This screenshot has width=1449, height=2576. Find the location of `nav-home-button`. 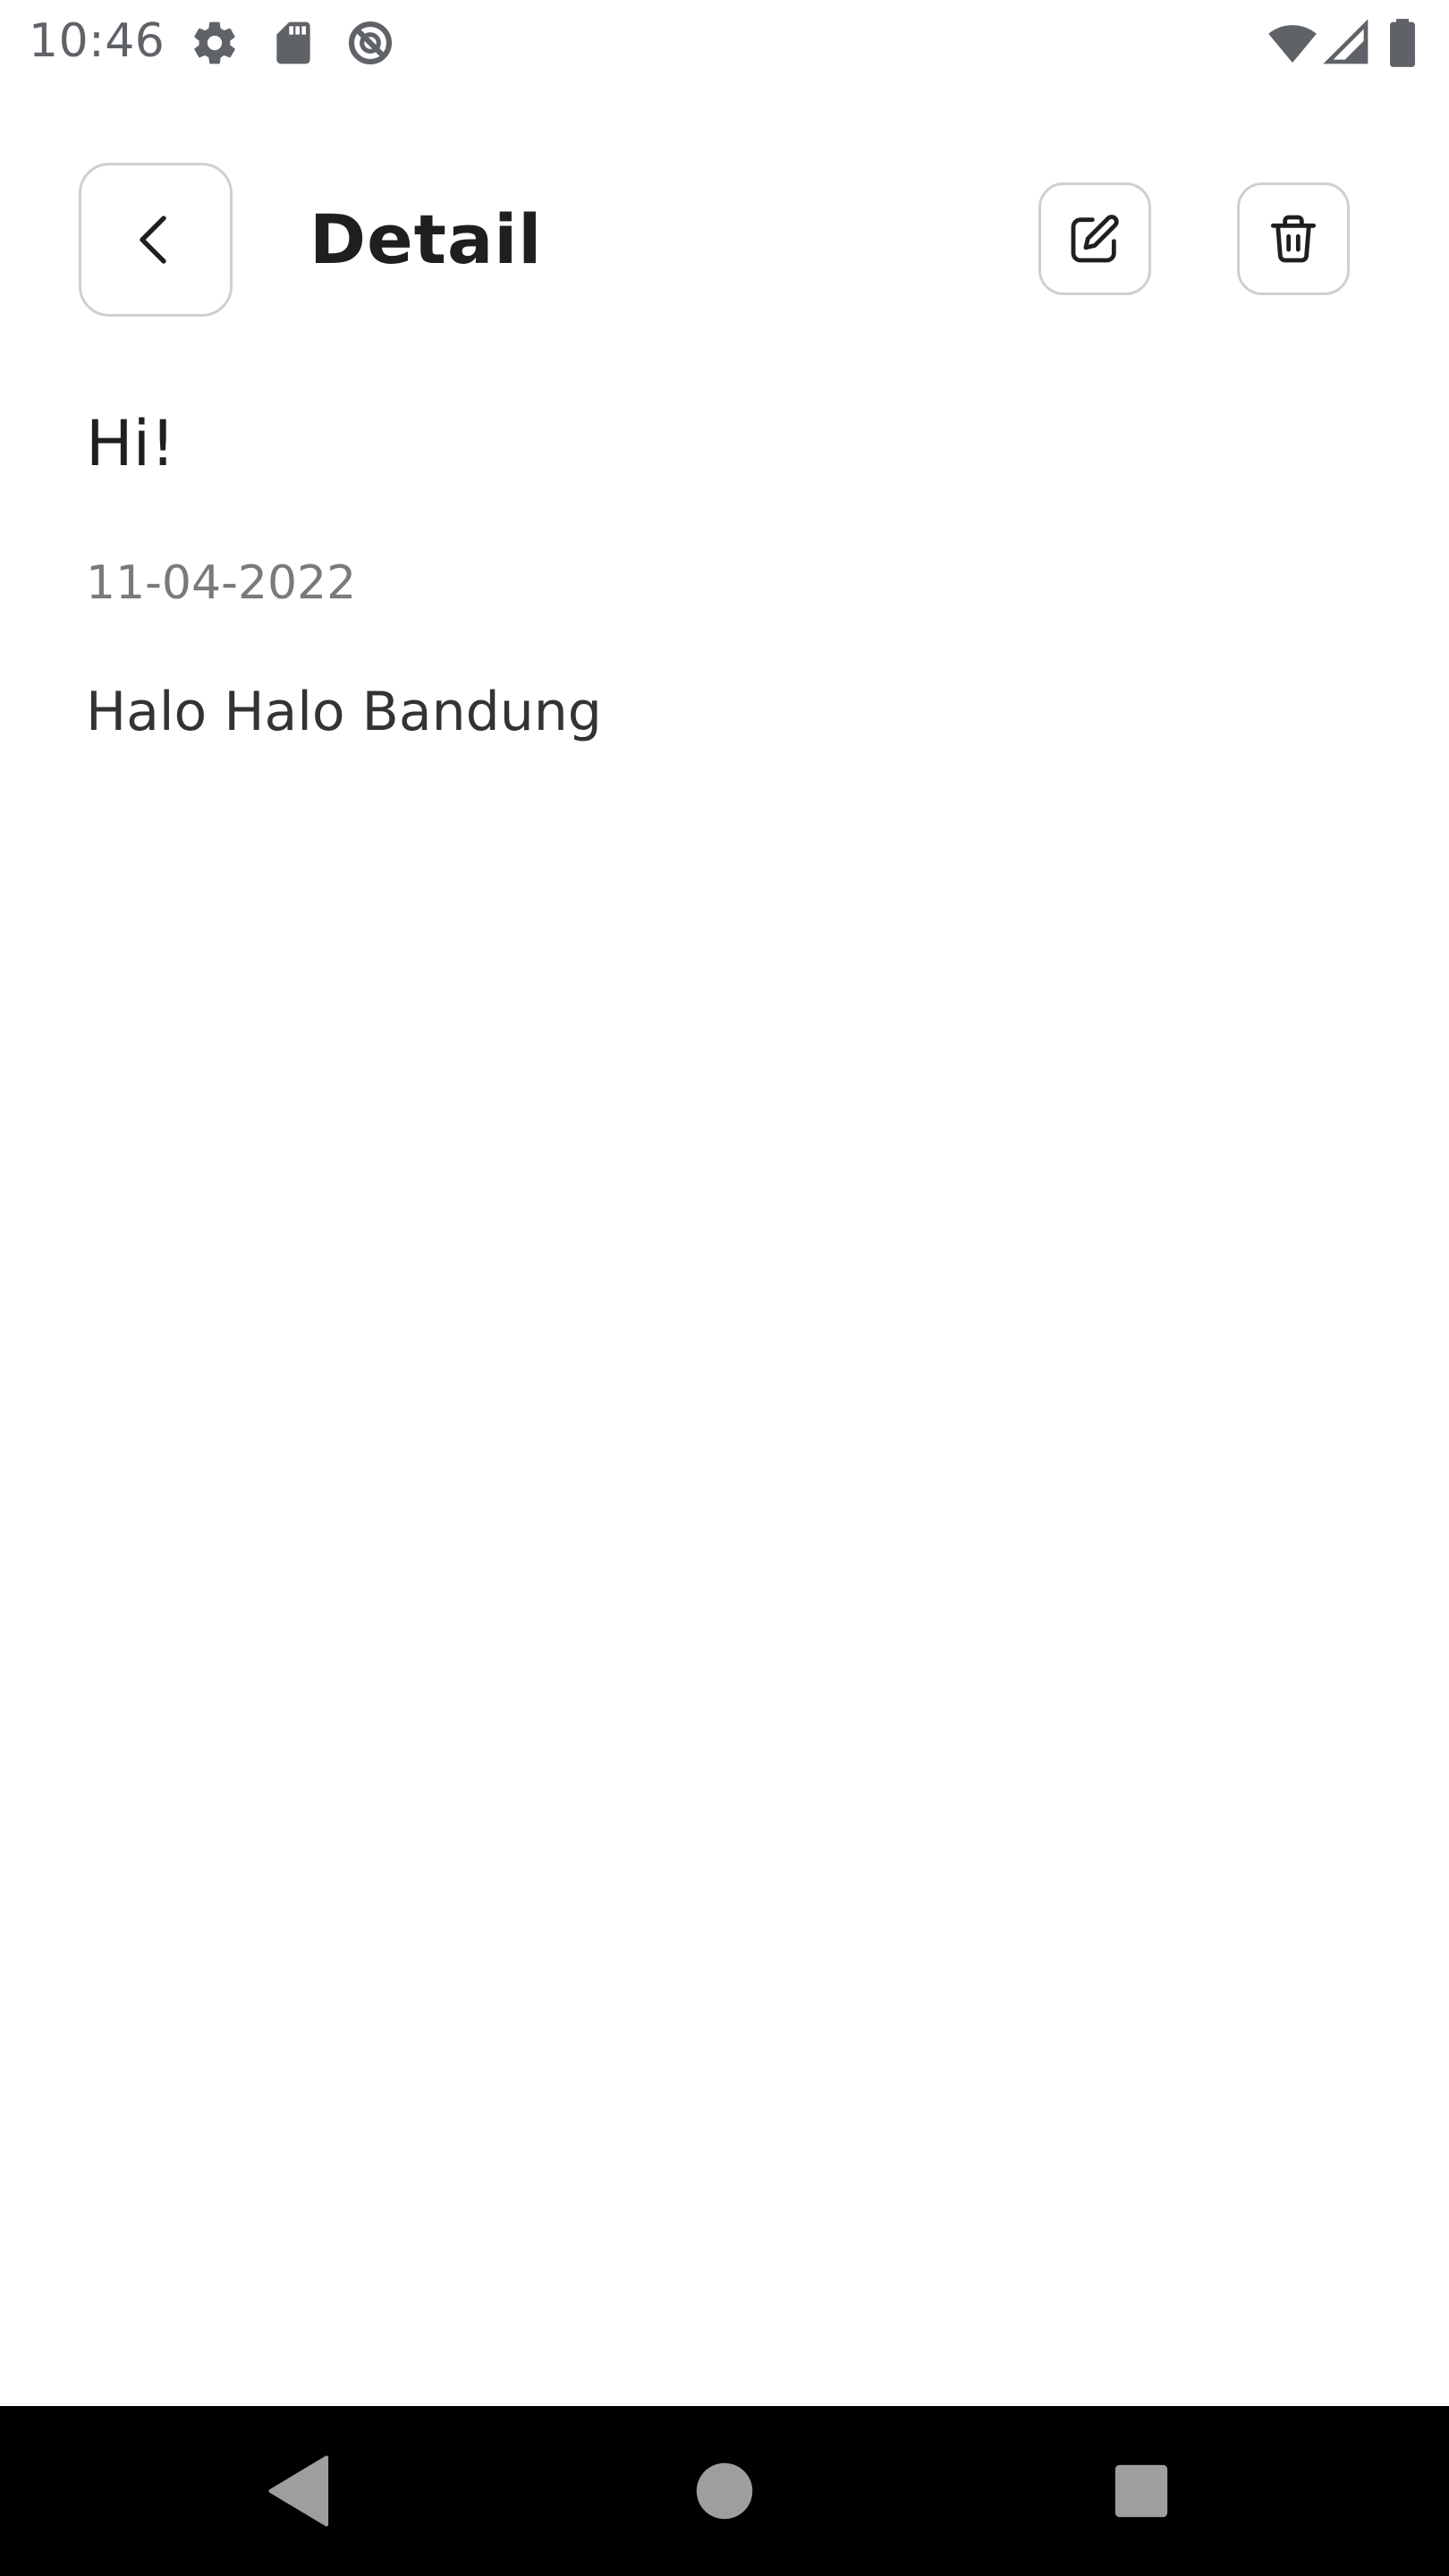

nav-home-button is located at coordinates (724, 2491).